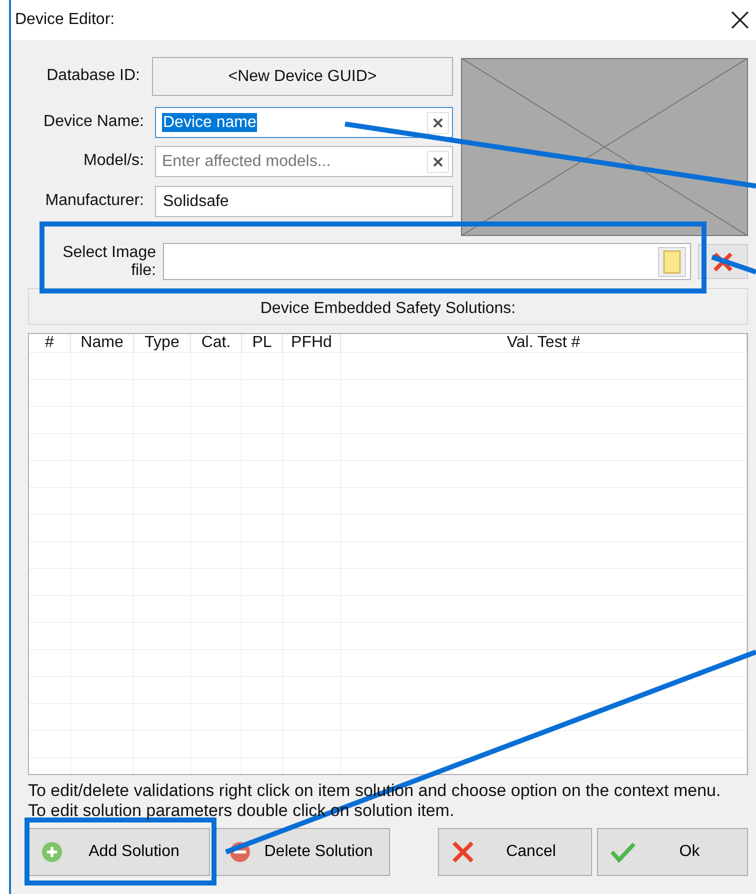 The width and height of the screenshot is (756, 894). What do you see at coordinates (672, 852) in the screenshot?
I see `ok-button: Ok` at bounding box center [672, 852].